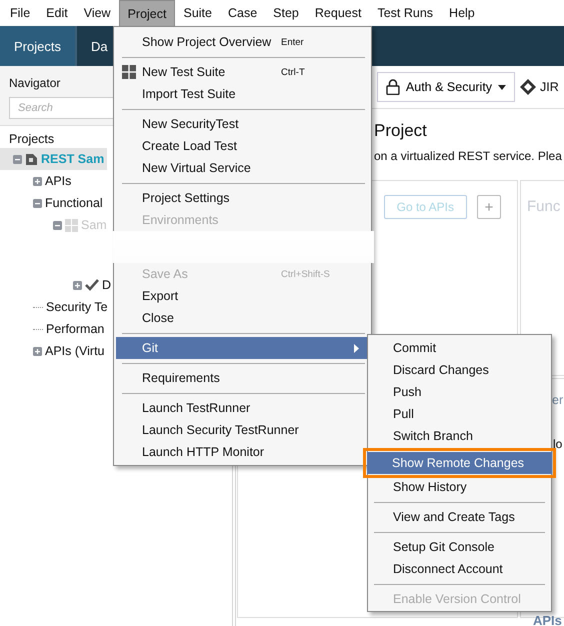  I want to click on menu-bar-item: Test Runs, so click(405, 13).